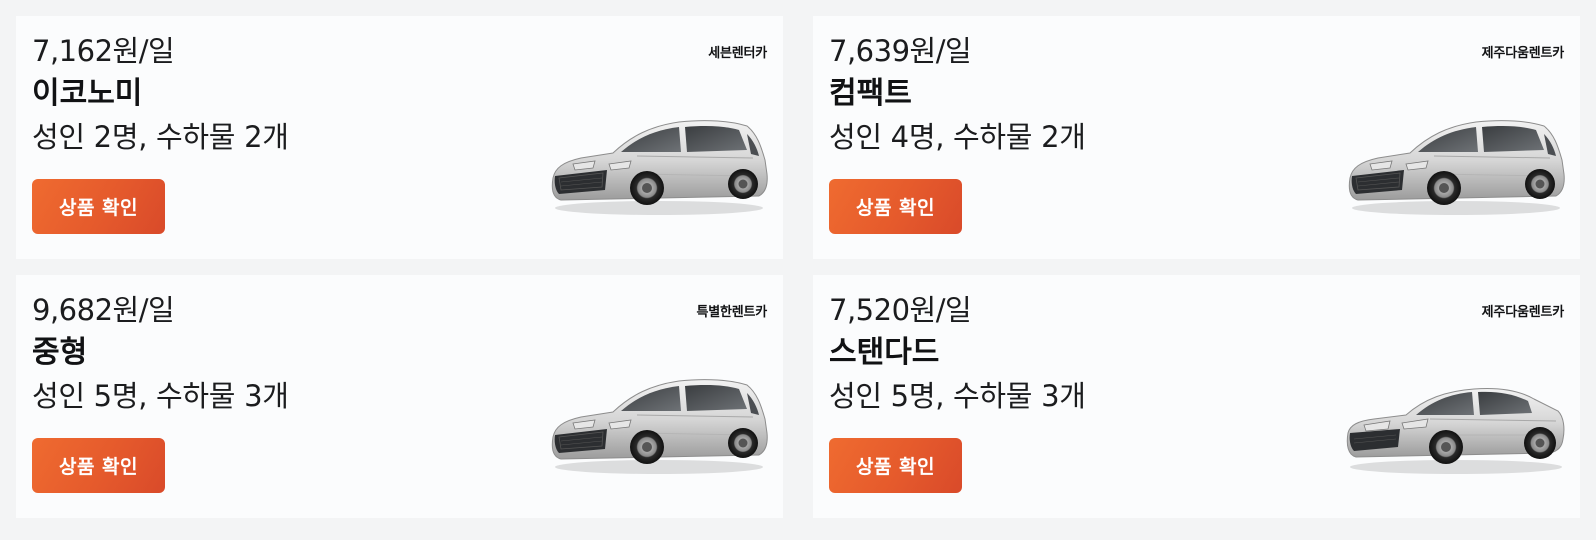 This screenshot has height=540, width=1596. Describe the element at coordinates (103, 310) in the screenshot. I see `daily-price: 9,682원/일` at that location.